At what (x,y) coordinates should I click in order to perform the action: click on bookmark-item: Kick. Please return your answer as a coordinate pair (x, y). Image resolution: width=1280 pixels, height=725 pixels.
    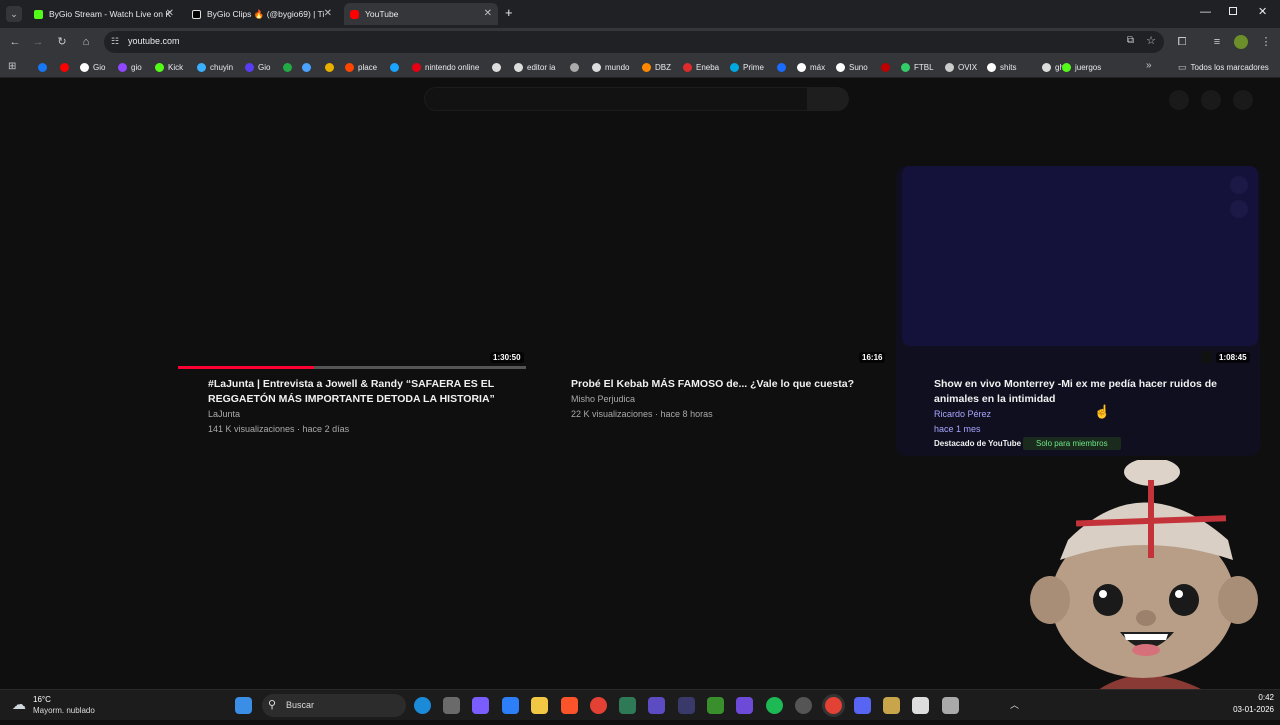
    Looking at the image, I should click on (169, 67).